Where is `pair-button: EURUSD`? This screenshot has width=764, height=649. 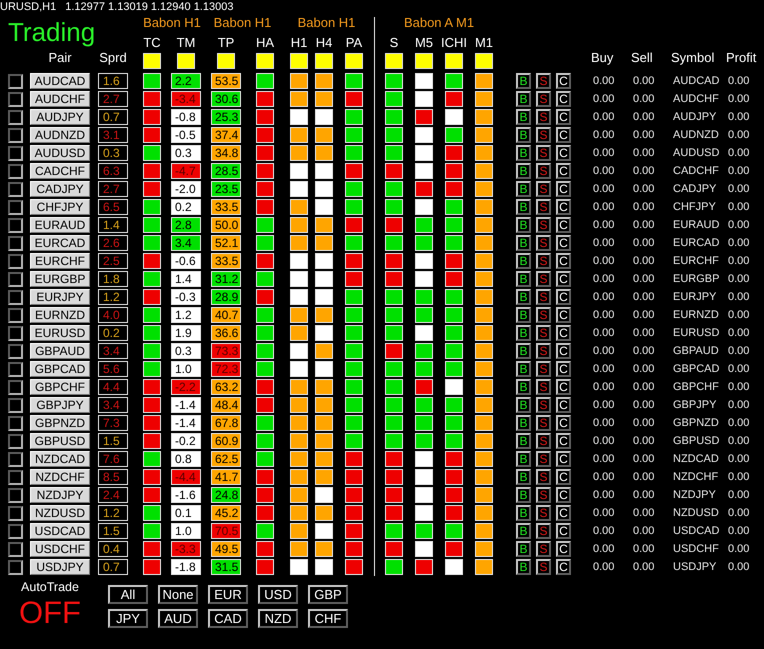
pair-button: EURUSD is located at coordinates (60, 333).